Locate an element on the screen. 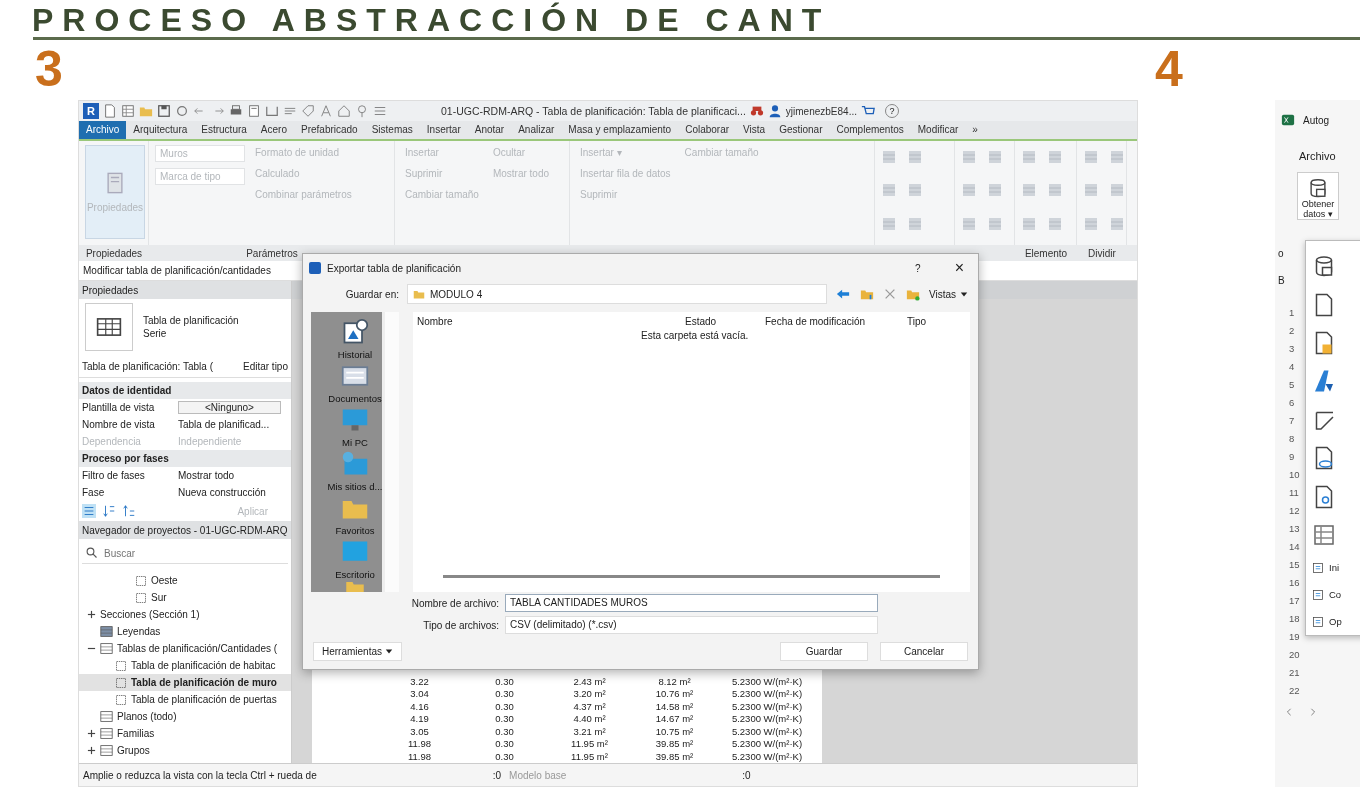 This screenshot has width=1360, height=794. property-value: Nueva construcción is located at coordinates (234, 492).